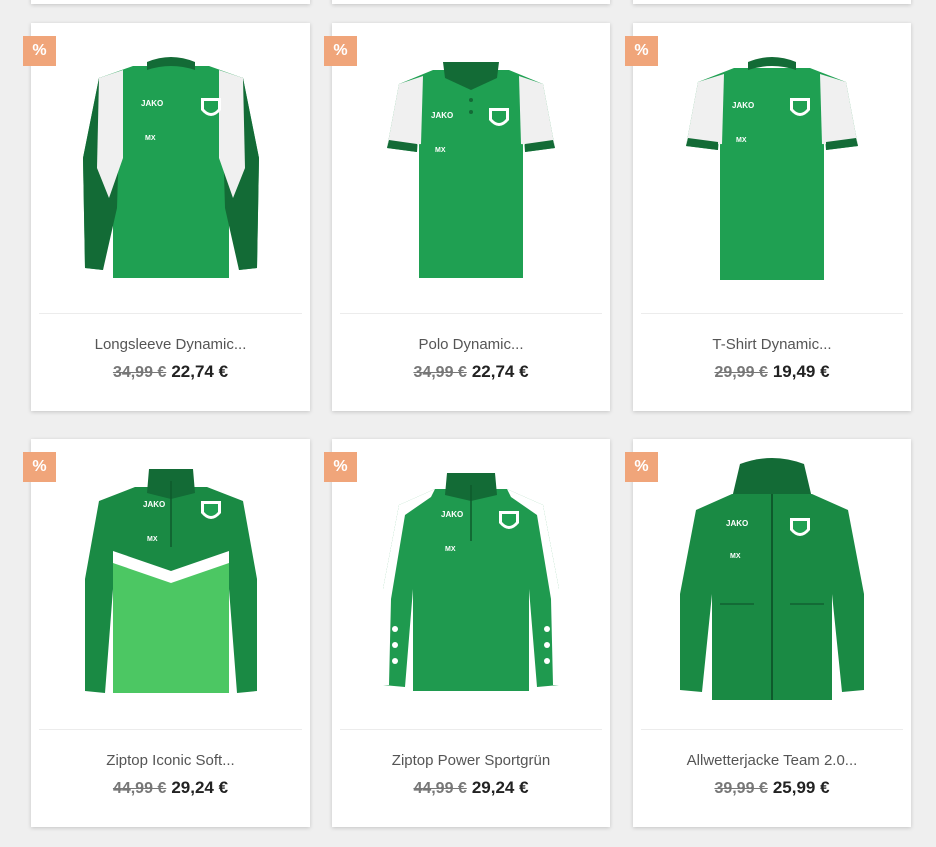 Image resolution: width=936 pixels, height=847 pixels. What do you see at coordinates (471, 760) in the screenshot?
I see `product-title: Ziptop Power Sportgrün` at bounding box center [471, 760].